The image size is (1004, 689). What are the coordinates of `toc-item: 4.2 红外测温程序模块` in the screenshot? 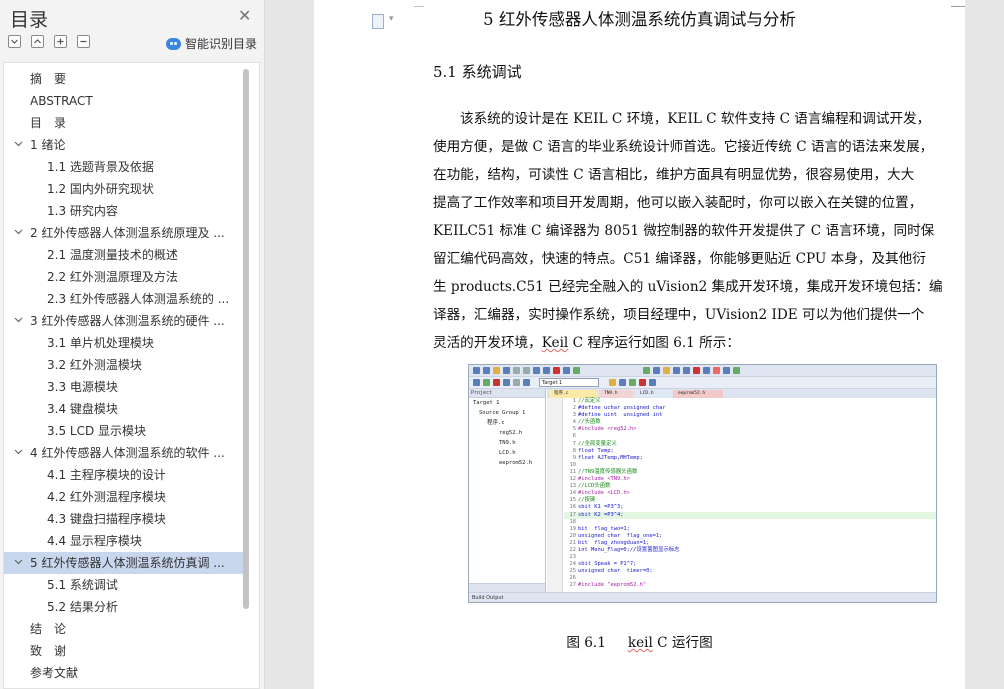 It's located at (124, 497).